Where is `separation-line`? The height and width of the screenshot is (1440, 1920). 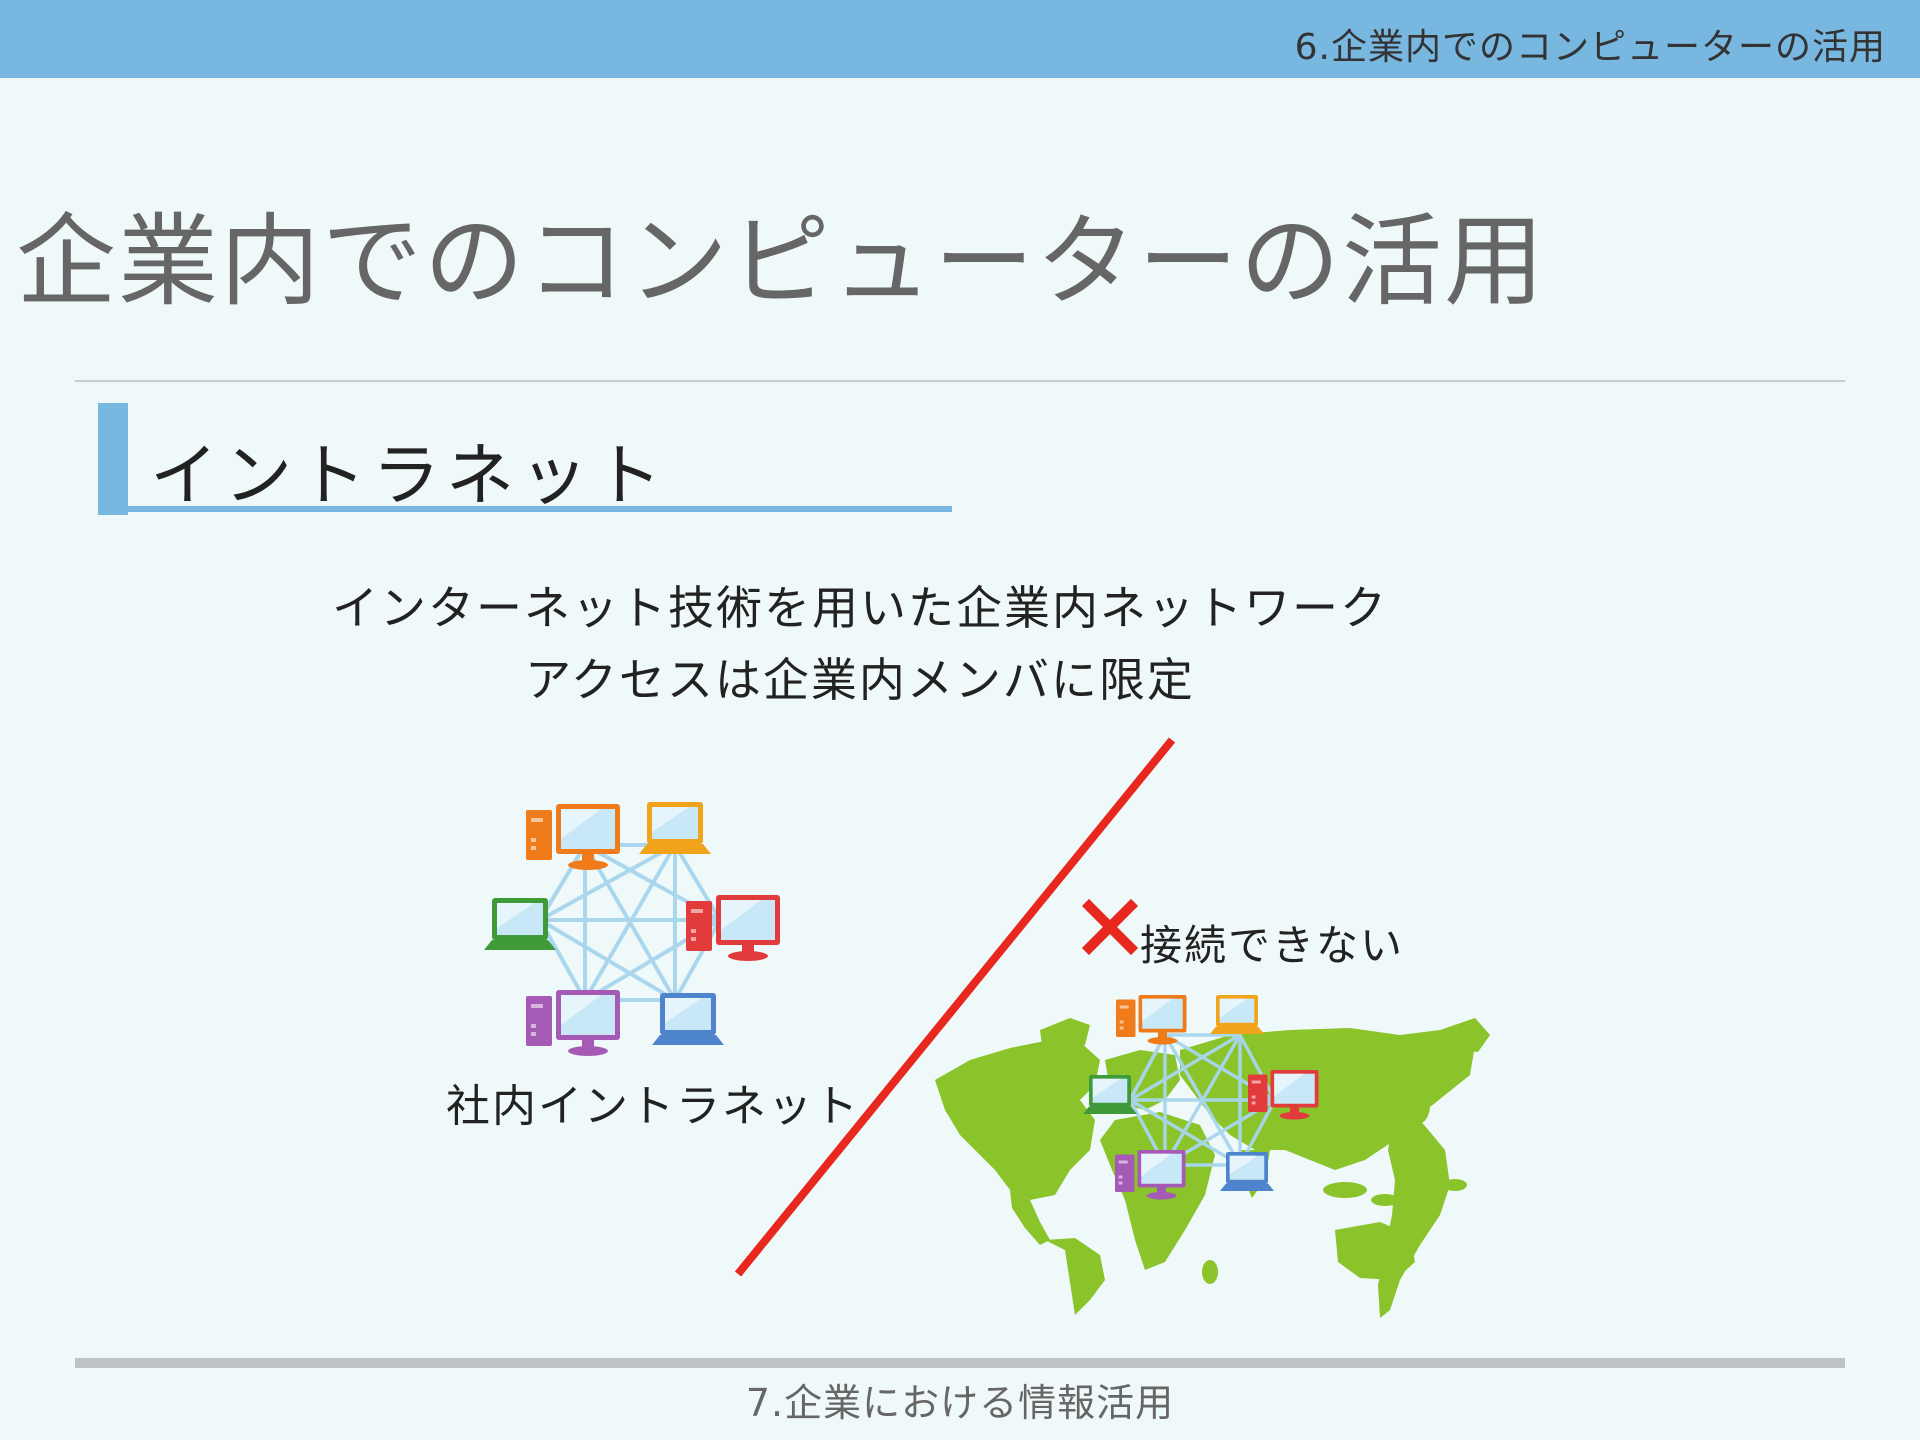 separation-line is located at coordinates (955, 1007).